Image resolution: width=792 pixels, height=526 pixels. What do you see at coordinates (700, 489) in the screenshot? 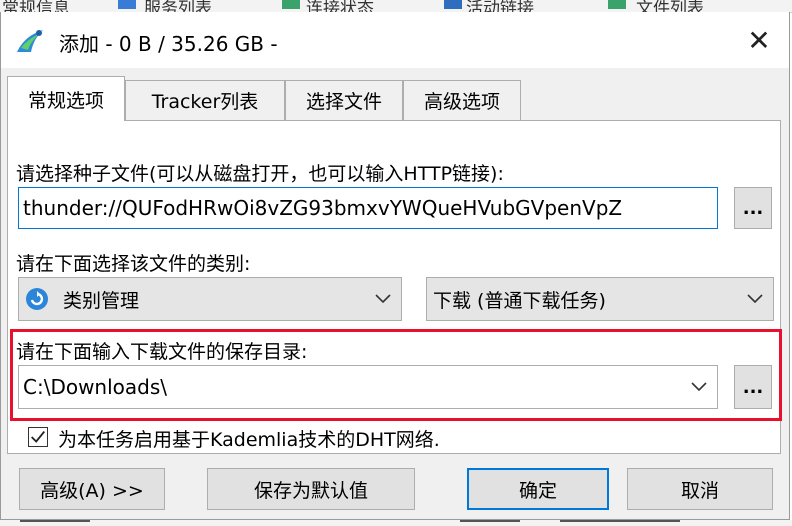
I see `cancel-button: 取消` at bounding box center [700, 489].